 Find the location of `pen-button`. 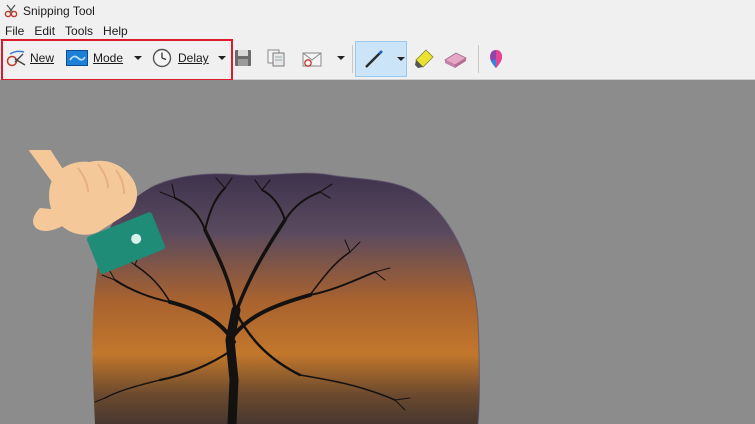

pen-button is located at coordinates (374, 59).